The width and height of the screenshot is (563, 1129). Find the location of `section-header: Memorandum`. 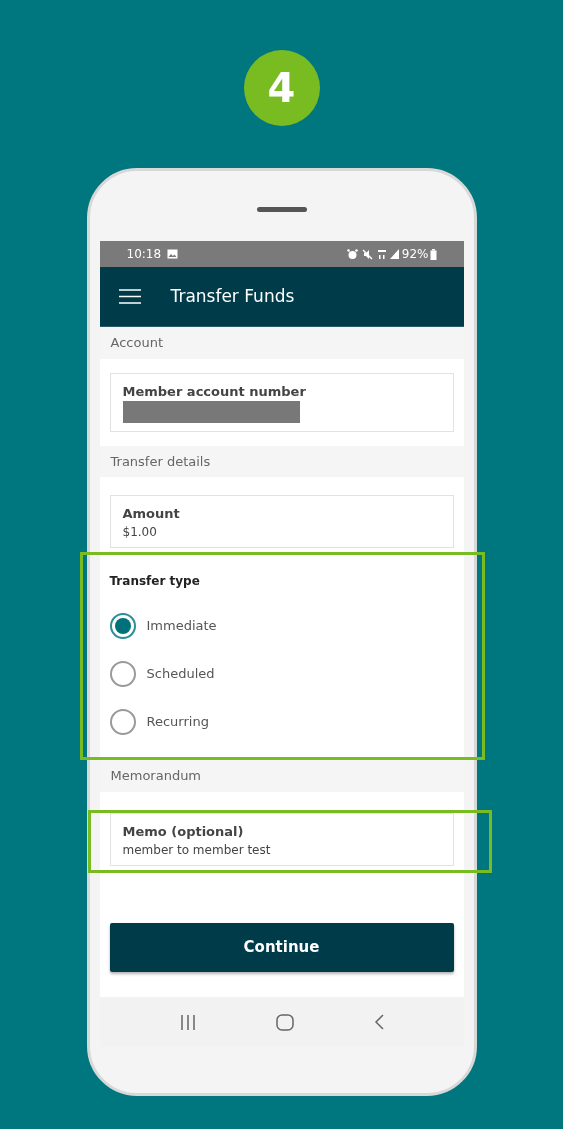

section-header: Memorandum is located at coordinates (281, 776).